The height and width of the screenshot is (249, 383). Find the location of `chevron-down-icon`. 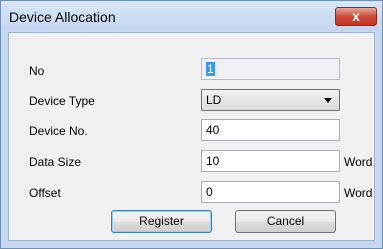

chevron-down-icon is located at coordinates (328, 100).